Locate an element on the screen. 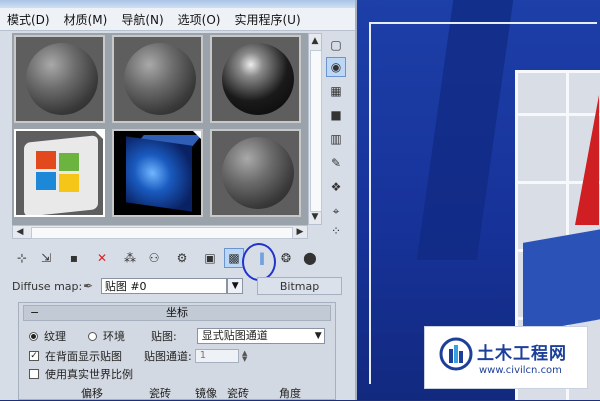 This screenshot has height=401, width=600. get-material-icon: ⊹ is located at coordinates (22, 258).